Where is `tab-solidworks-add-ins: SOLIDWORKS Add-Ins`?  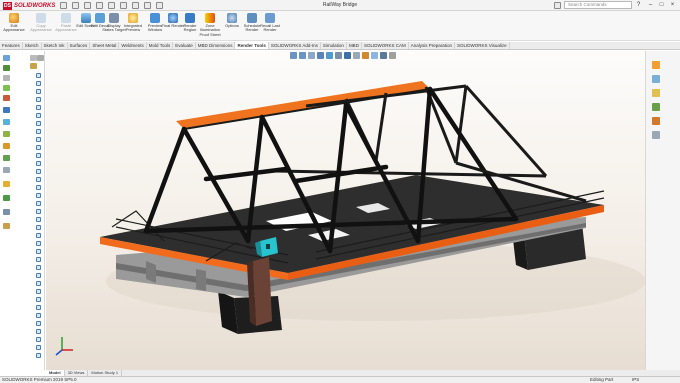
tab-solidworks-add-ins: SOLIDWORKS Add-Ins is located at coordinates (295, 45).